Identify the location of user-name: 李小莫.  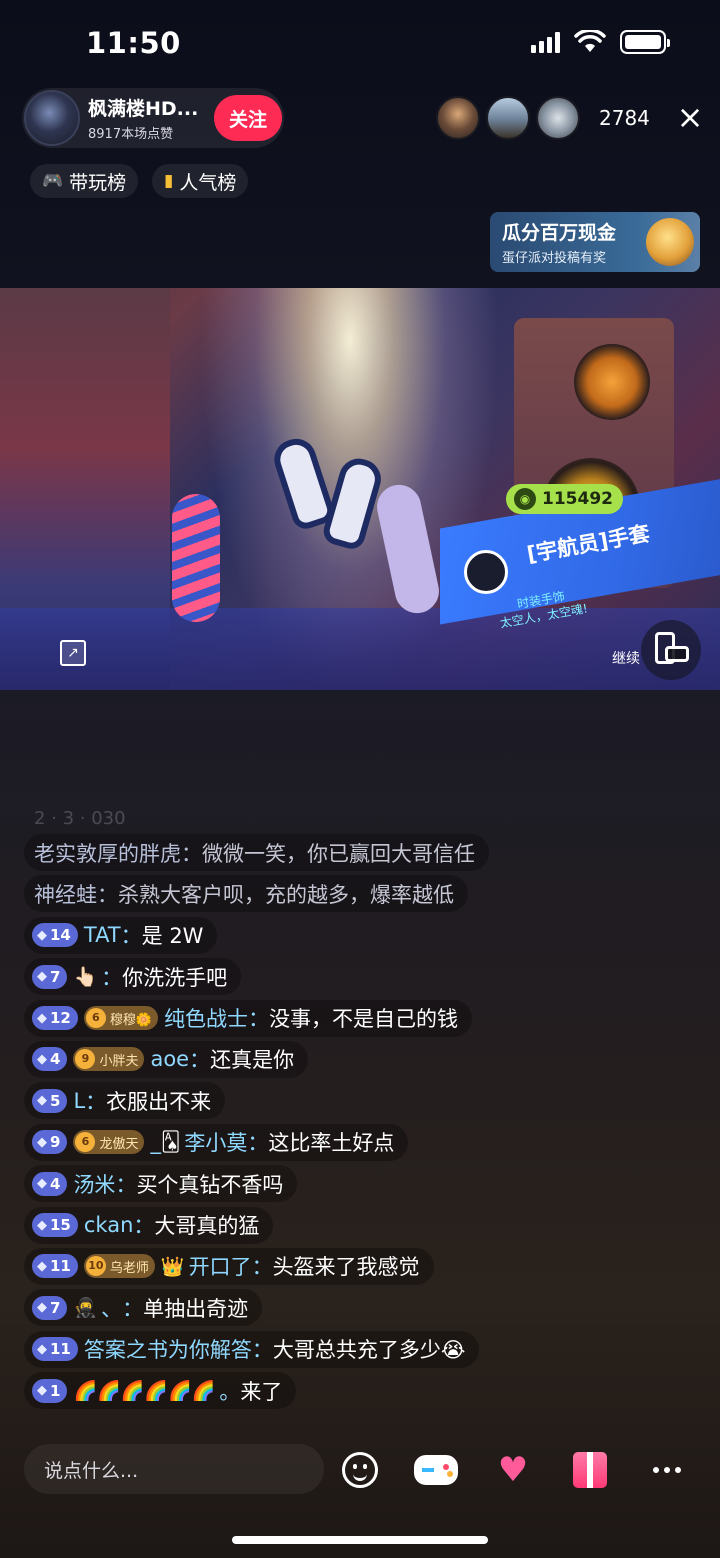
(215, 1142).